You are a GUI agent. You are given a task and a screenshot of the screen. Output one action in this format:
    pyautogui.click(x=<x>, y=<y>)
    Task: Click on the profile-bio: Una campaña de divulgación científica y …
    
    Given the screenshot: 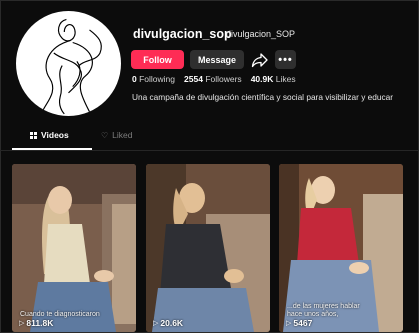 What is the action you would take?
    pyautogui.click(x=263, y=97)
    